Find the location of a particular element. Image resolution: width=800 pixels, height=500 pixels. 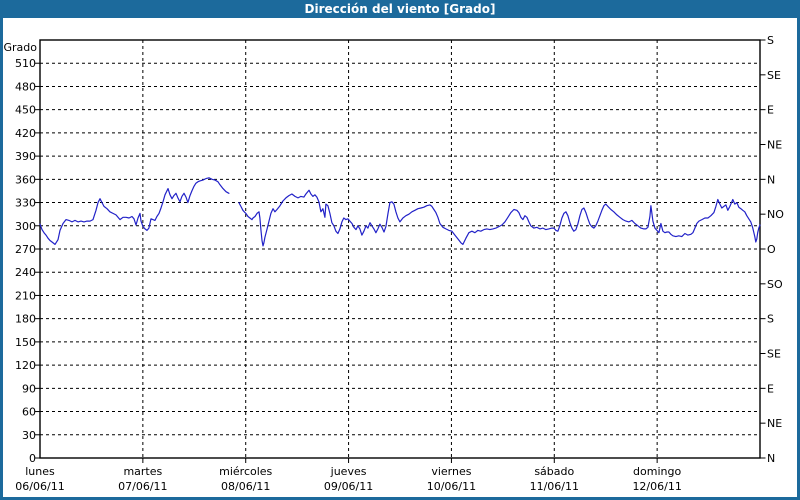

day-name-label: domingo is located at coordinates (657, 471).